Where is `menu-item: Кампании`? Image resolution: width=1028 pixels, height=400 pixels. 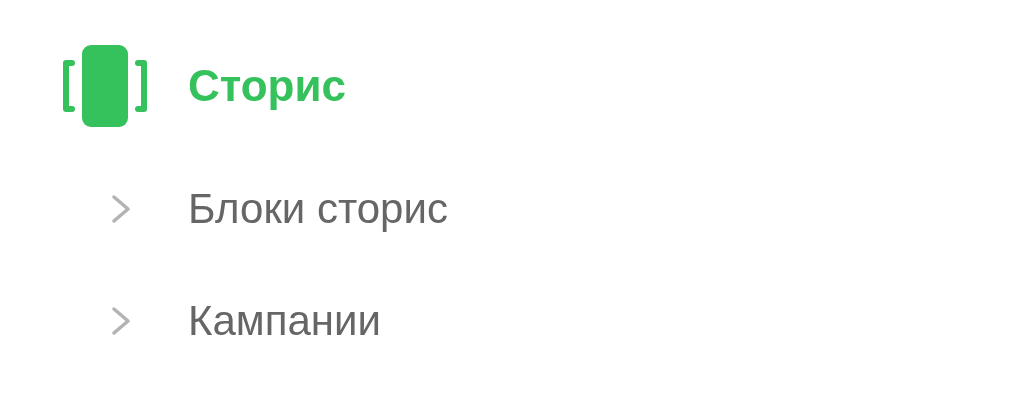 menu-item: Кампании is located at coordinates (284, 321).